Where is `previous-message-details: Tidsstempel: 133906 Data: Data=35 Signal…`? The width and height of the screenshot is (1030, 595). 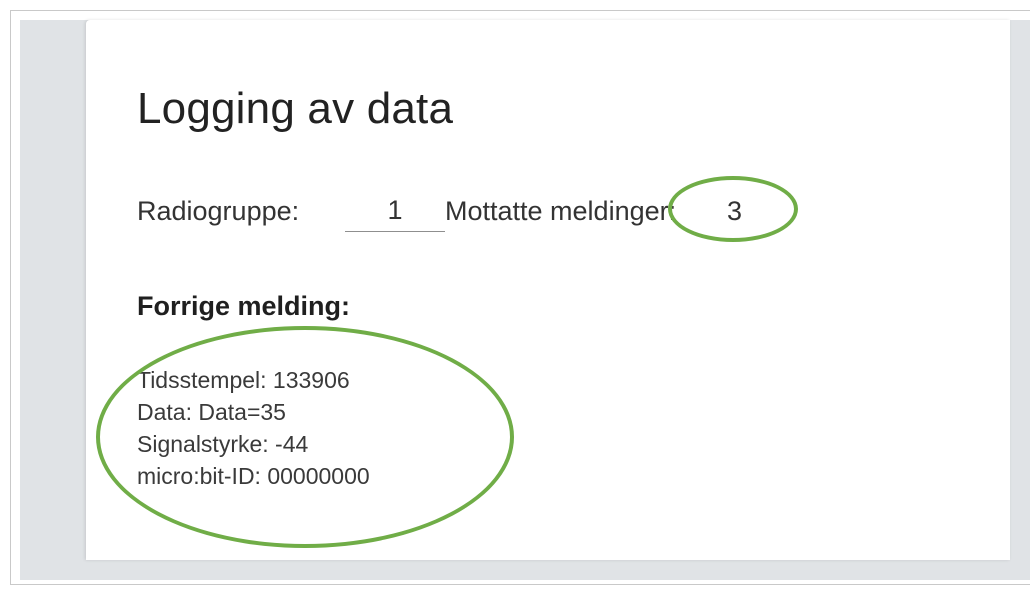
previous-message-details: Tidsstempel: 133906 Data: Data=35 Signal… is located at coordinates (253, 428).